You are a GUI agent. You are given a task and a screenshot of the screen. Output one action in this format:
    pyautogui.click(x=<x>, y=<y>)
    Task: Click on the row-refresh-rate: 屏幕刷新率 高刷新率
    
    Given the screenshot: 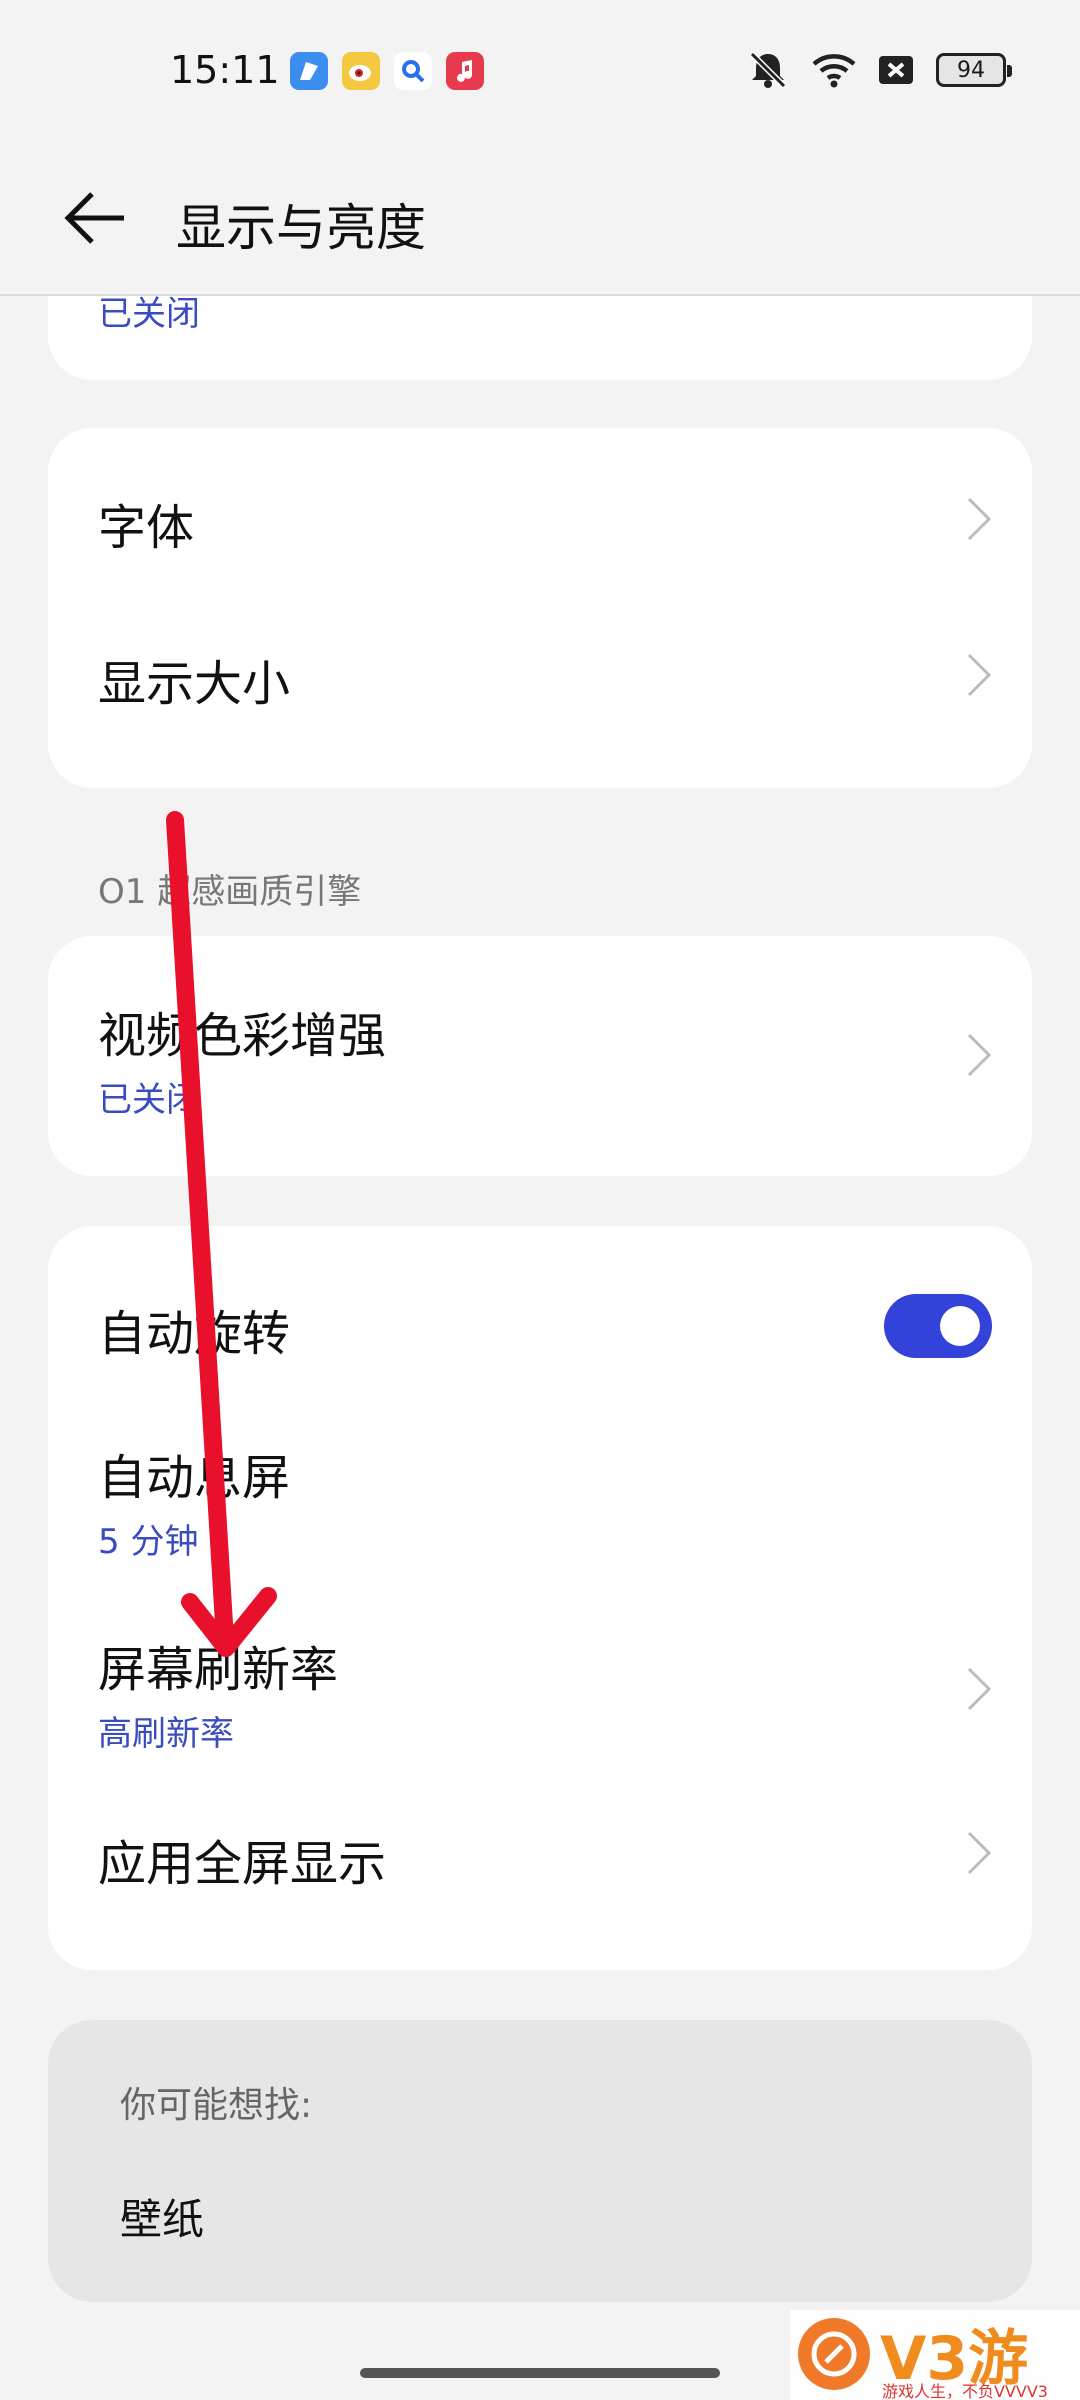 What is the action you would take?
    pyautogui.click(x=545, y=1695)
    